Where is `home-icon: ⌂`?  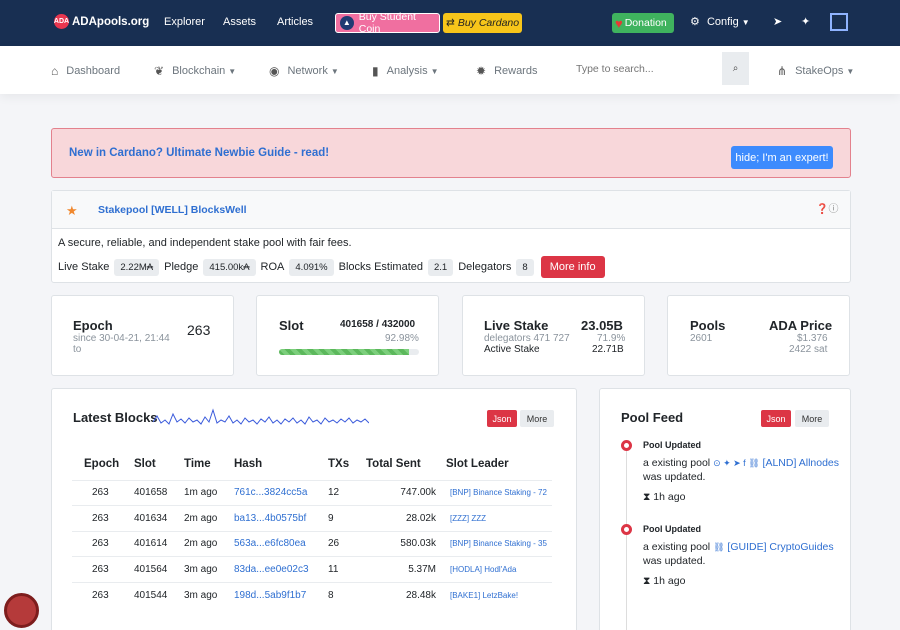 home-icon: ⌂ is located at coordinates (55, 71).